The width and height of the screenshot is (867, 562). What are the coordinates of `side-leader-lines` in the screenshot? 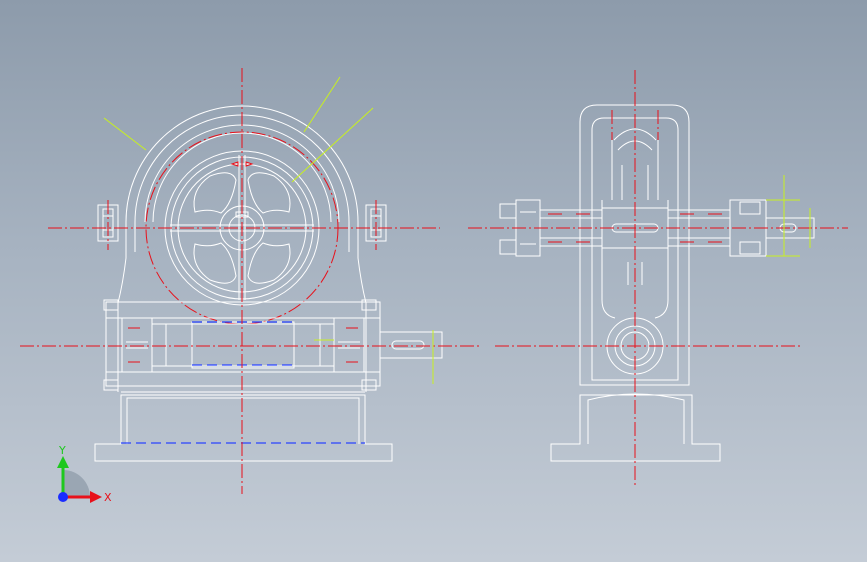 It's located at (788, 216).